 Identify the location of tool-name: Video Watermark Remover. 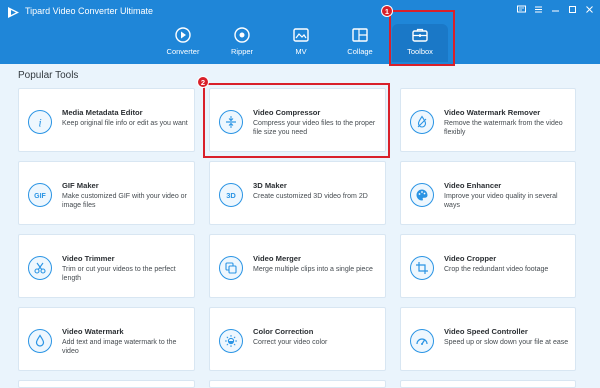
(492, 112).